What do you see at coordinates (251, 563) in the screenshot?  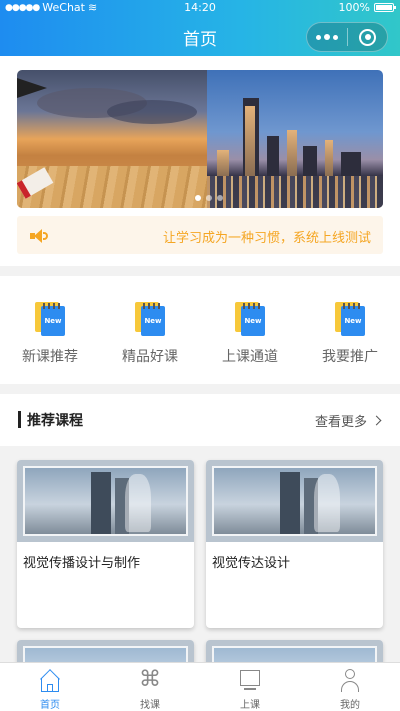 I see `course-title: 视觉传达设计` at bounding box center [251, 563].